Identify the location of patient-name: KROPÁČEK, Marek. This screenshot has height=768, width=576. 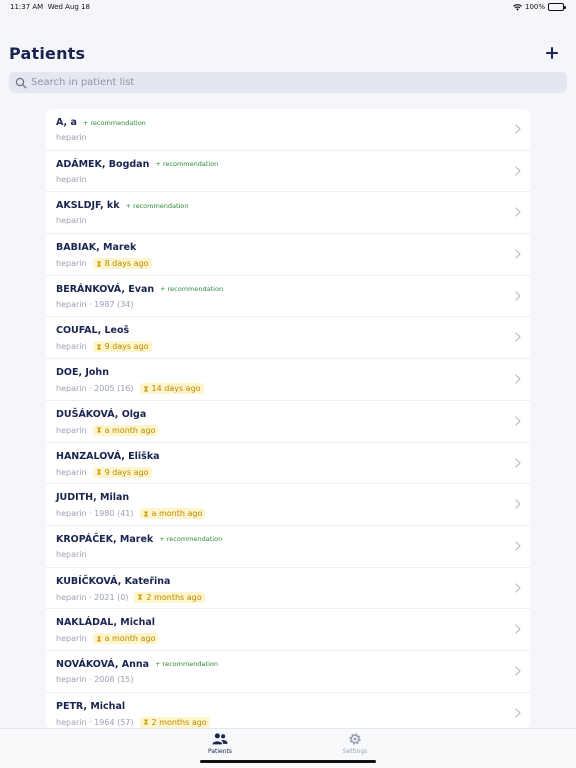
(105, 539).